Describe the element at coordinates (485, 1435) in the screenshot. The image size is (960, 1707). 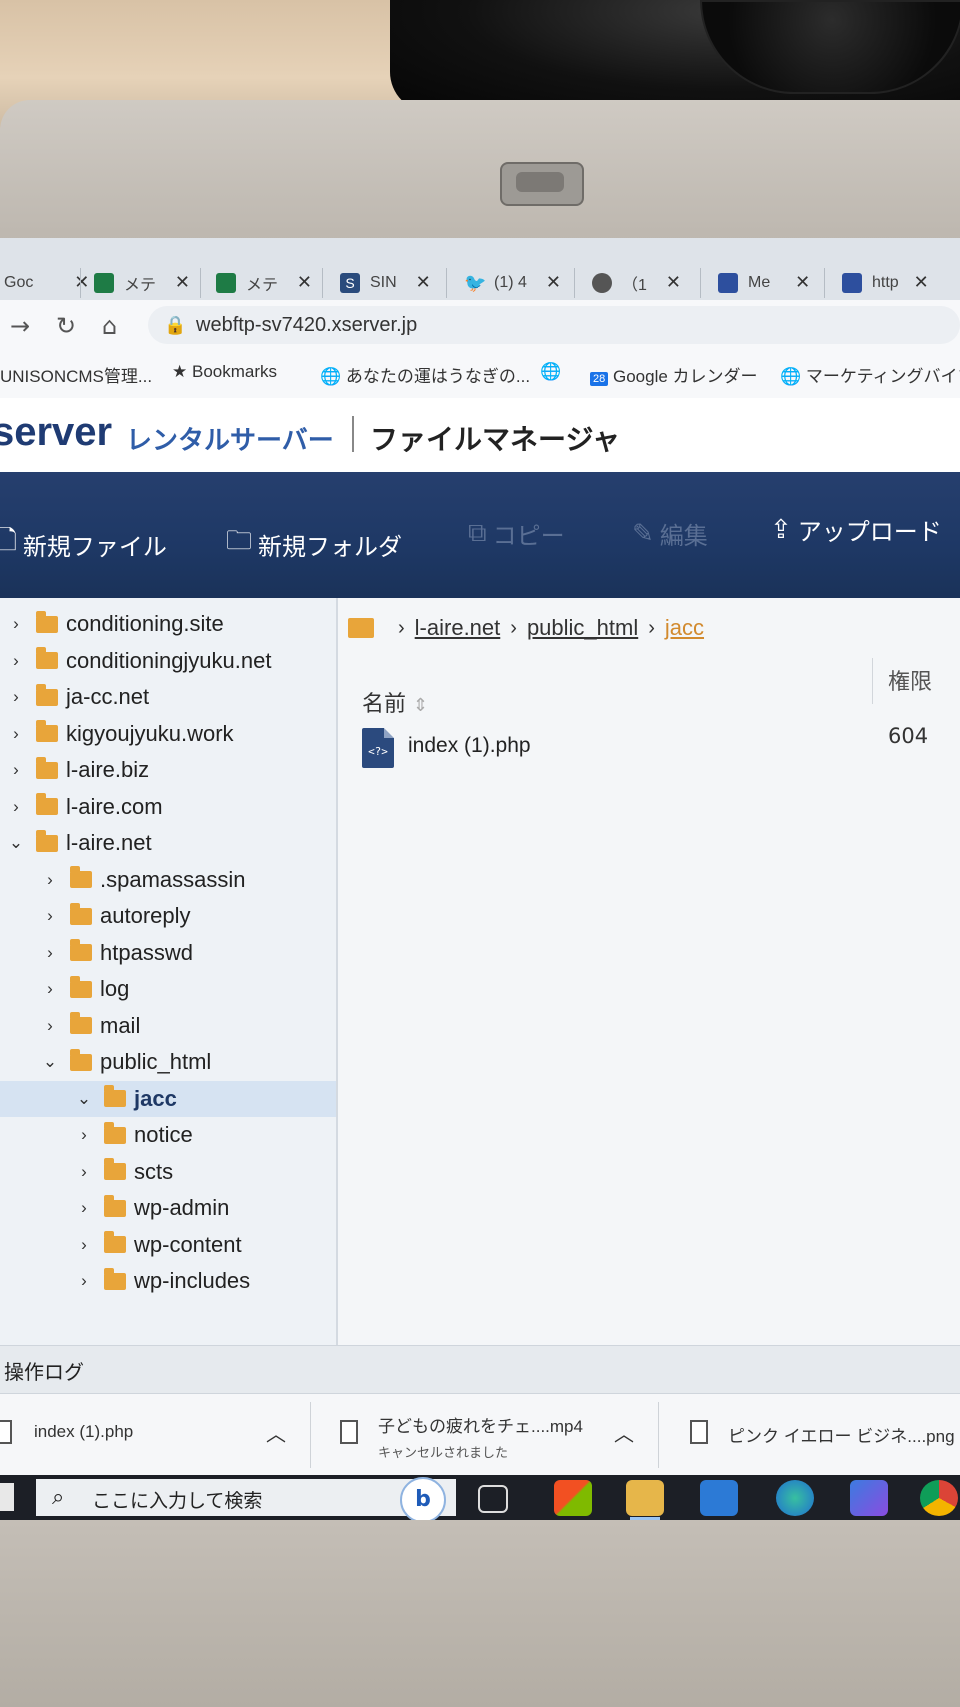
I see `download-item: 子どもの疲れをチェ....mp4 キャンセルされました ︿` at that location.